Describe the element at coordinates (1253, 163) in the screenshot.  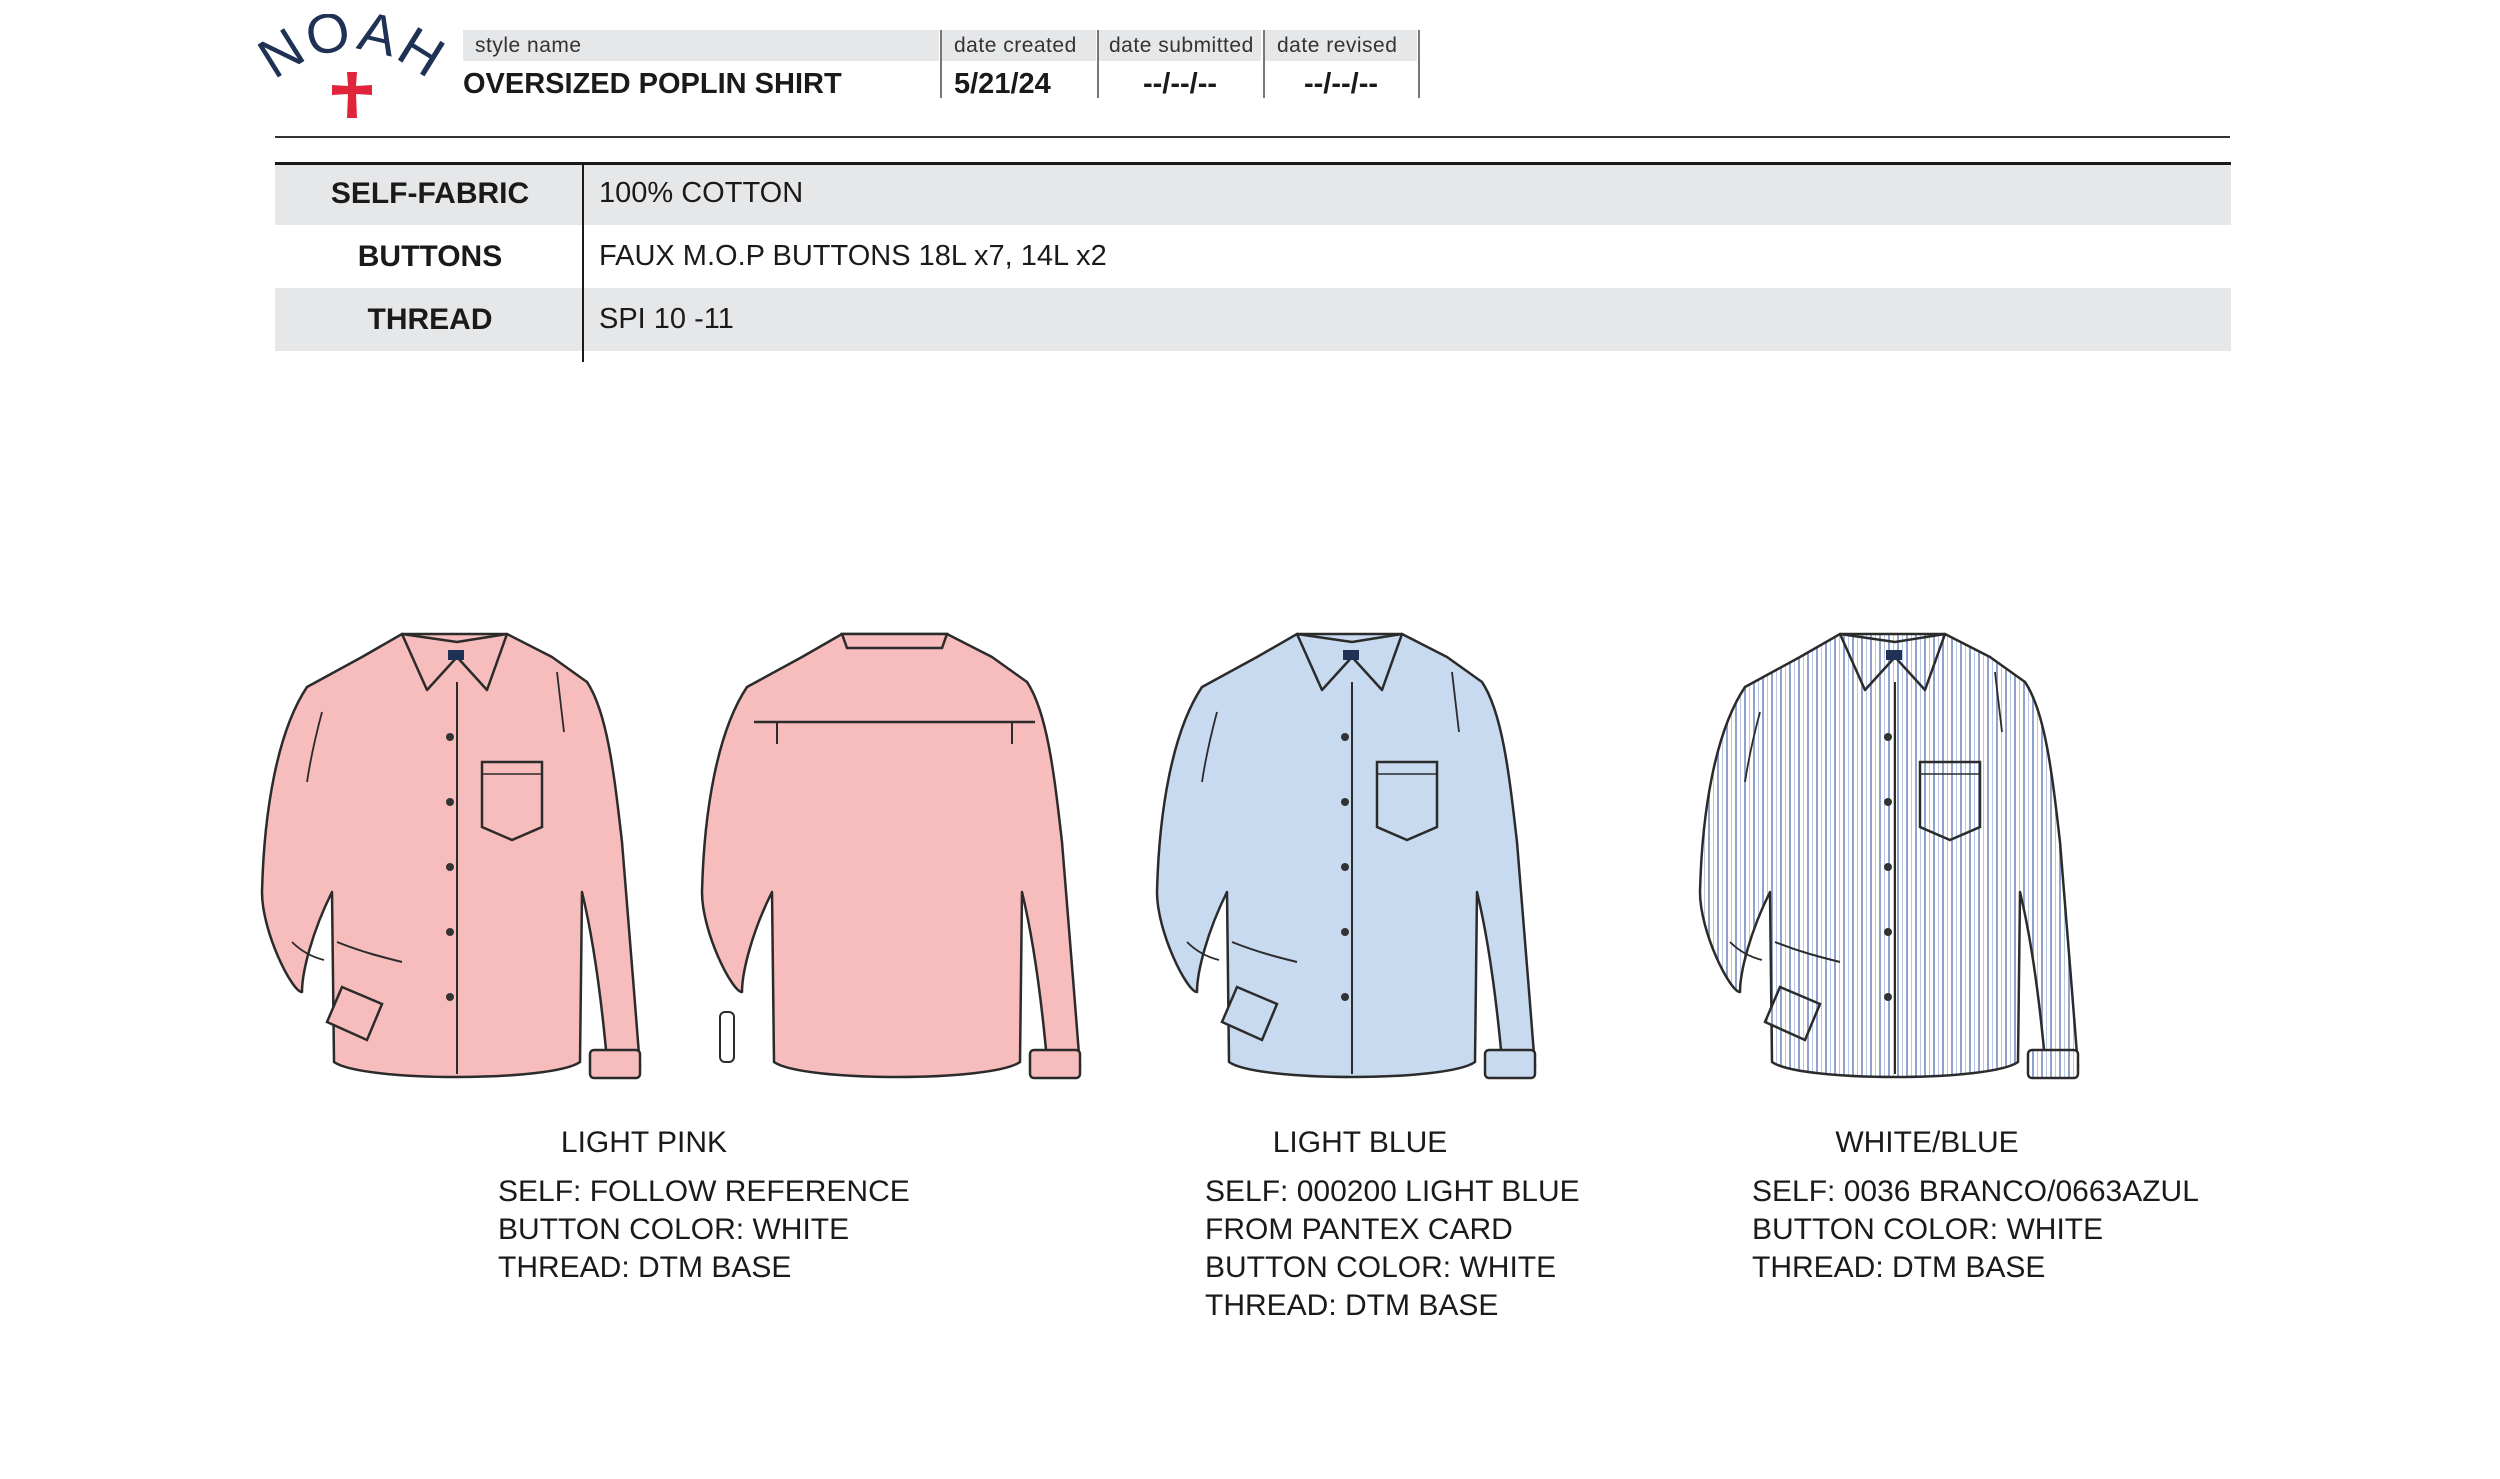
I see `spec-table-top-border` at that location.